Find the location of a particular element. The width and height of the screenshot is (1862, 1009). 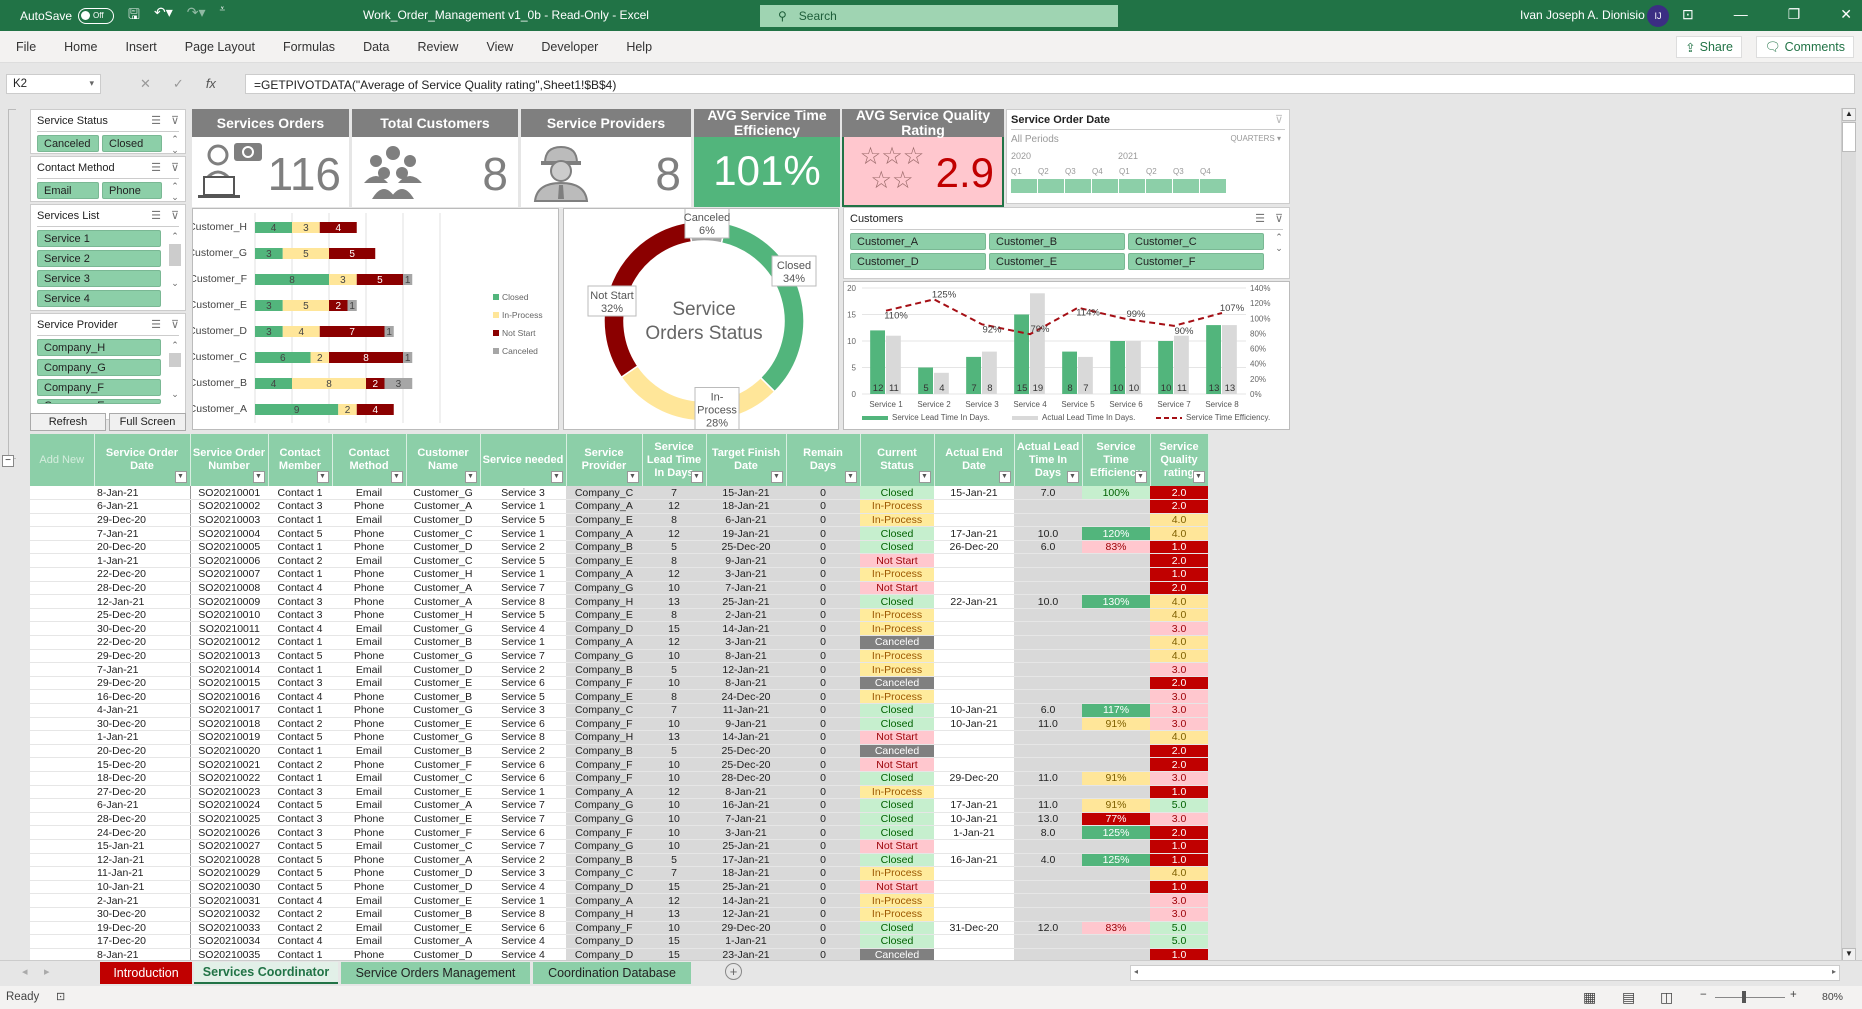

cell-customer-name: Customer_E is located at coordinates (443, 683).